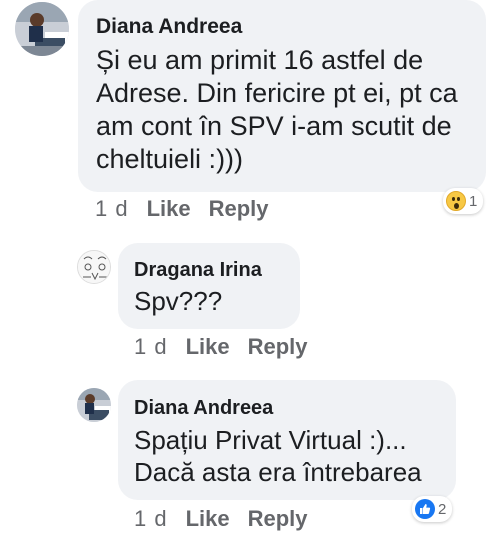  What do you see at coordinates (456, 201) in the screenshot?
I see `wow-reaction-icon` at bounding box center [456, 201].